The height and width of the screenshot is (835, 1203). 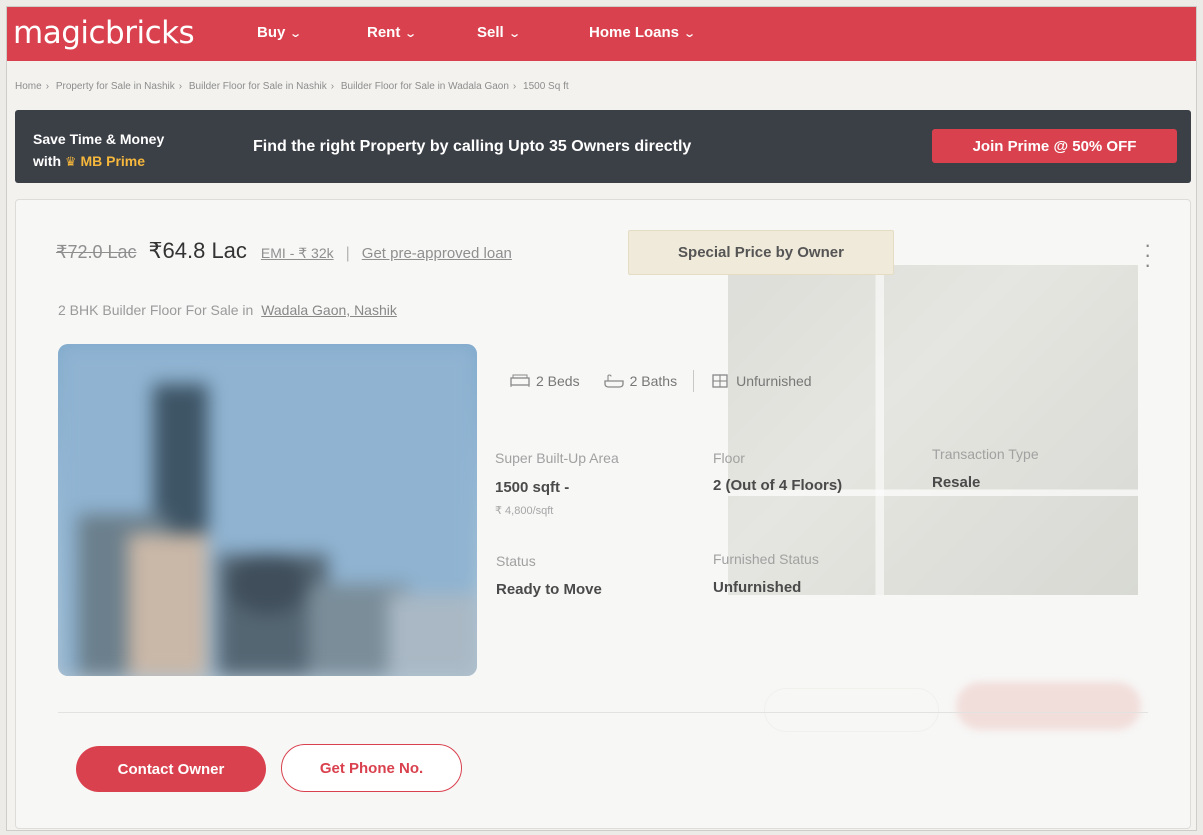 I want to click on nav-buy: Buy ⌄, so click(x=280, y=32).